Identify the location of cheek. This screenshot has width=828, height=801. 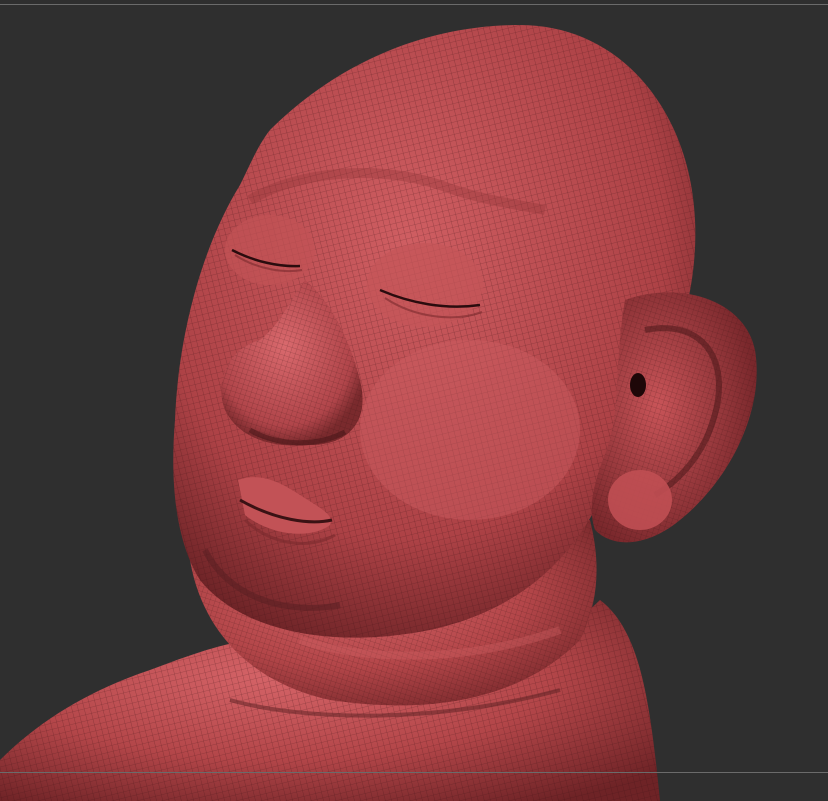
(470, 430).